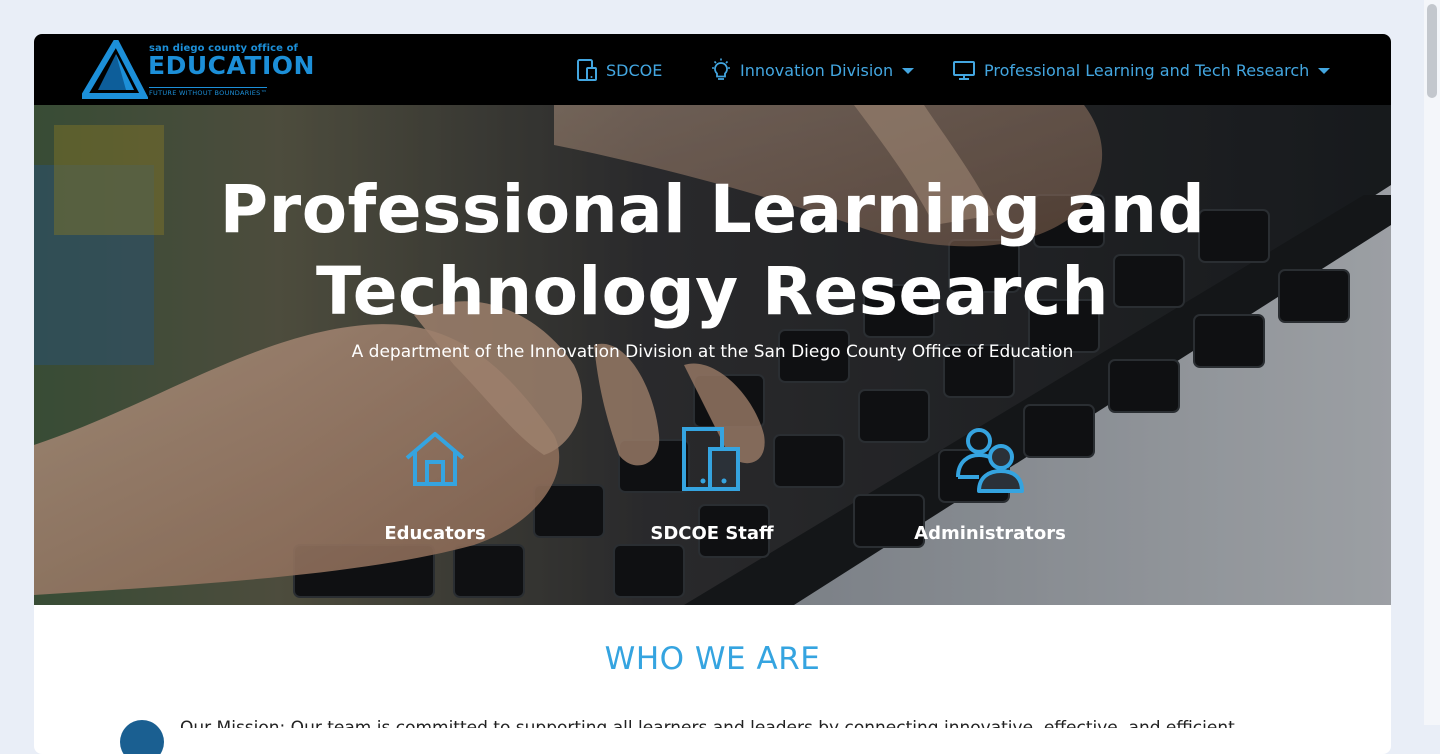  What do you see at coordinates (1432, 51) in the screenshot?
I see `scrollbar-thumb` at bounding box center [1432, 51].